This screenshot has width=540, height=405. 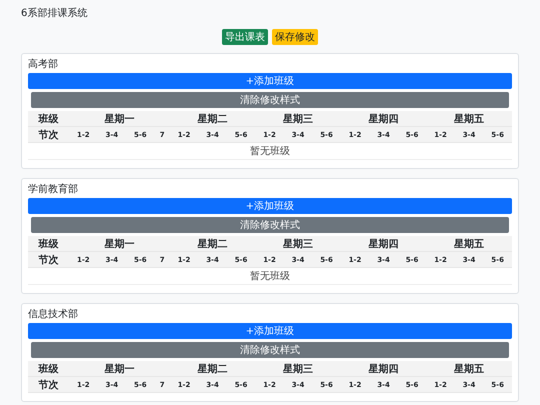 What do you see at coordinates (295, 37) in the screenshot?
I see `save-button: 保存修改` at bounding box center [295, 37].